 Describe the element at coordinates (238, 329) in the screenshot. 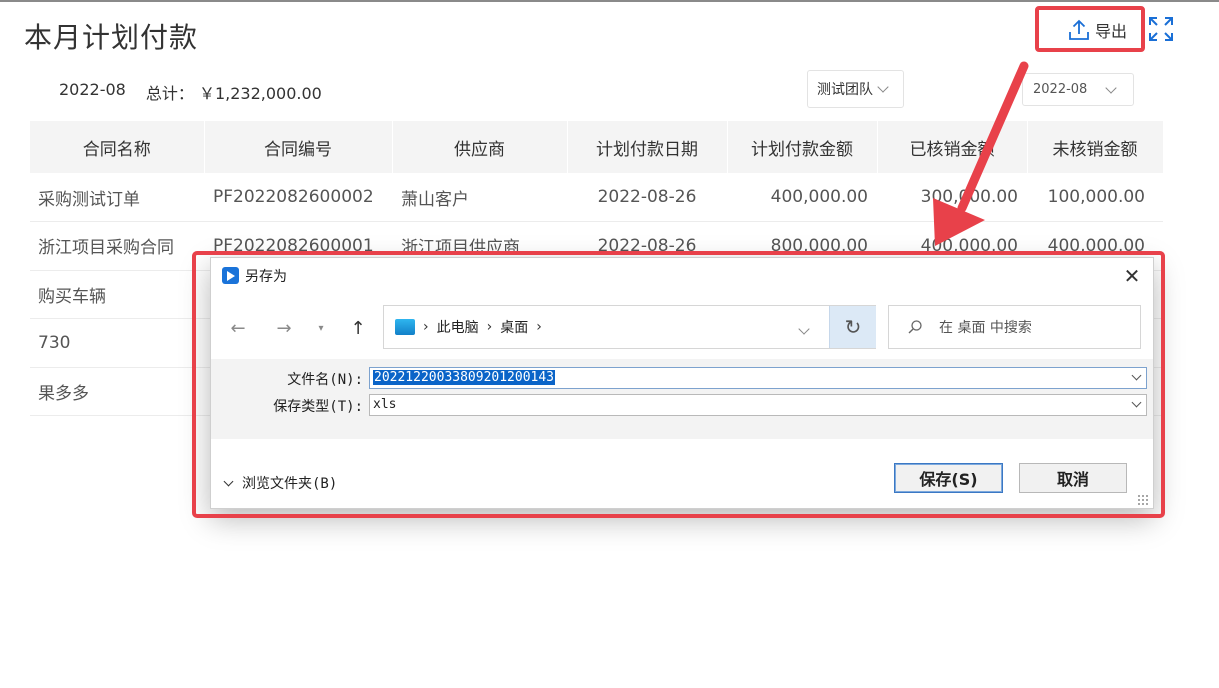

I see `back-arrow-icon: ←` at that location.